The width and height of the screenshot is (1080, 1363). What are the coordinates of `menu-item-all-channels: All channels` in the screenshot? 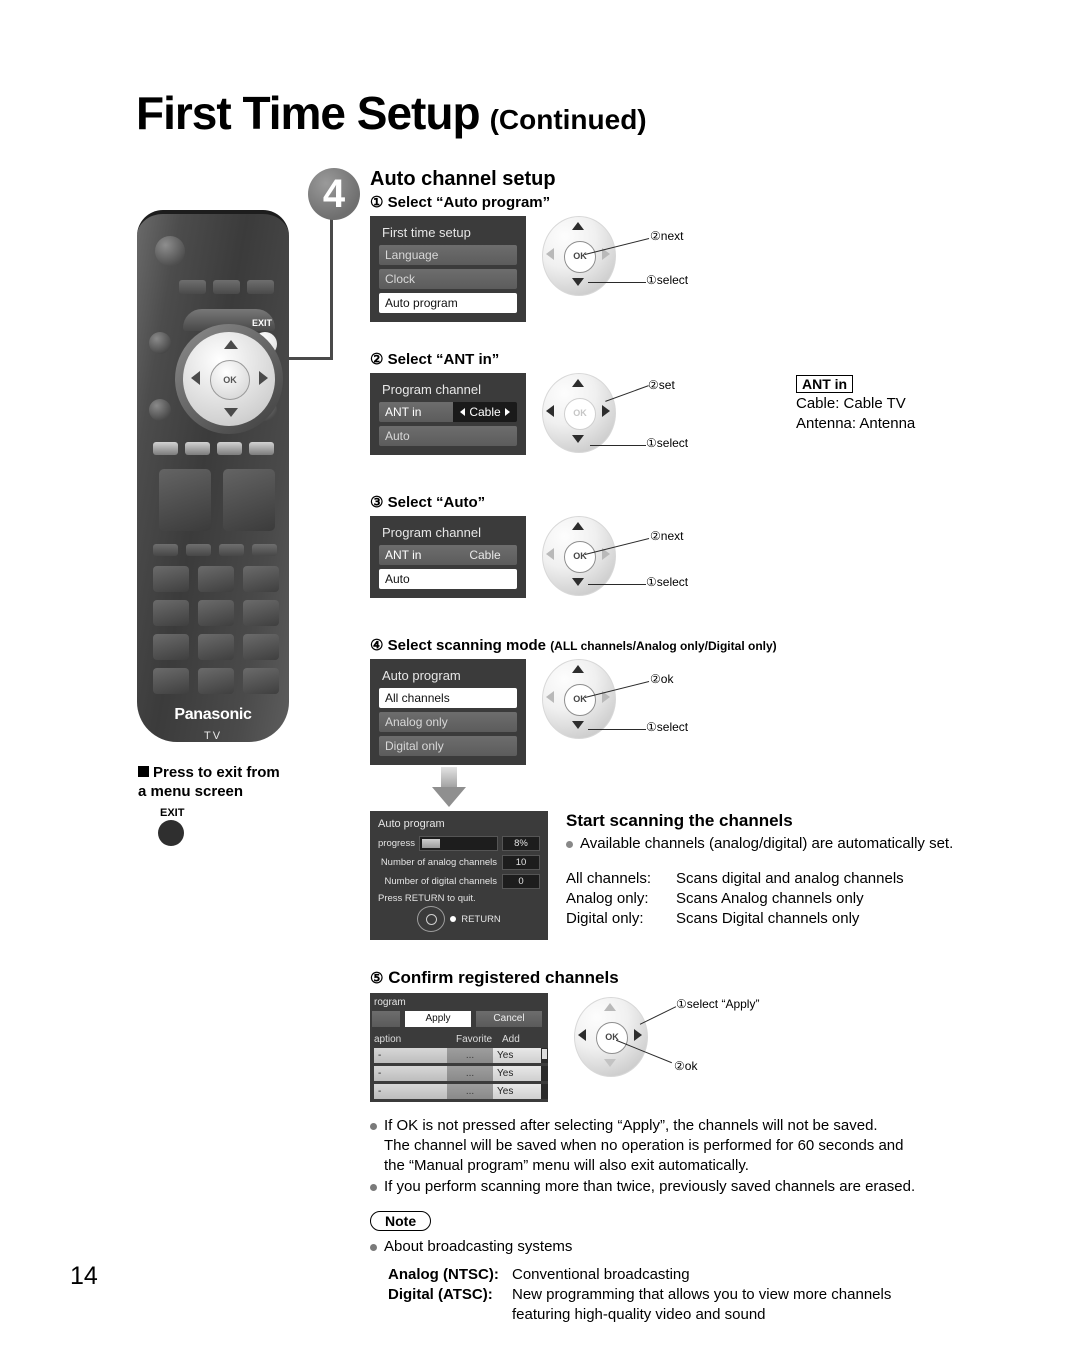 It's located at (448, 698).